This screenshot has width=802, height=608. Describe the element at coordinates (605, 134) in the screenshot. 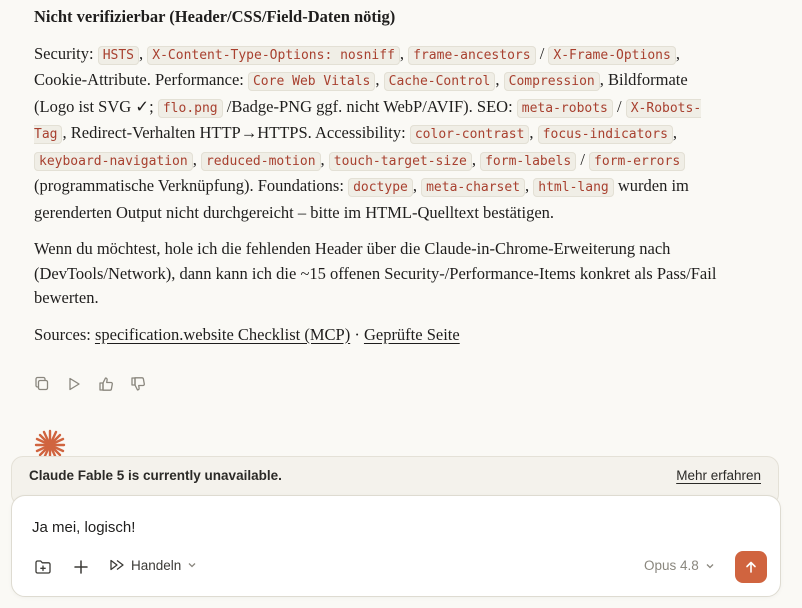

I see `code-focus-indicators: focus-indicators` at that location.